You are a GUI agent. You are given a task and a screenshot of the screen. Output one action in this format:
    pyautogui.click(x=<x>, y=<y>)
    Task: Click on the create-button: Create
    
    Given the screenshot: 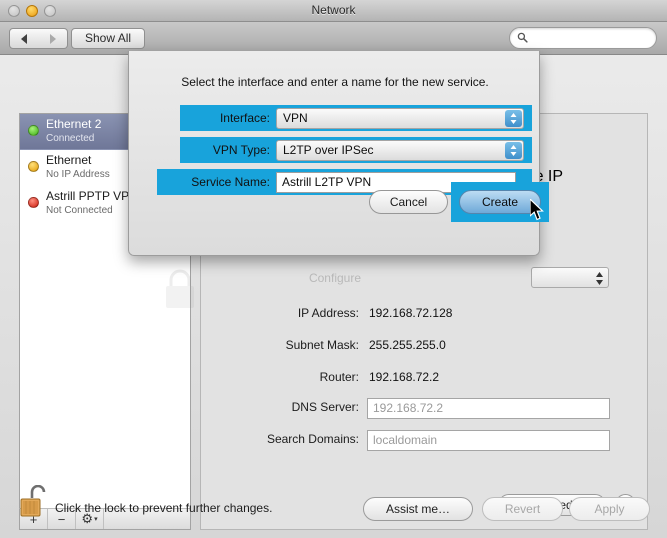 What is the action you would take?
    pyautogui.click(x=500, y=202)
    